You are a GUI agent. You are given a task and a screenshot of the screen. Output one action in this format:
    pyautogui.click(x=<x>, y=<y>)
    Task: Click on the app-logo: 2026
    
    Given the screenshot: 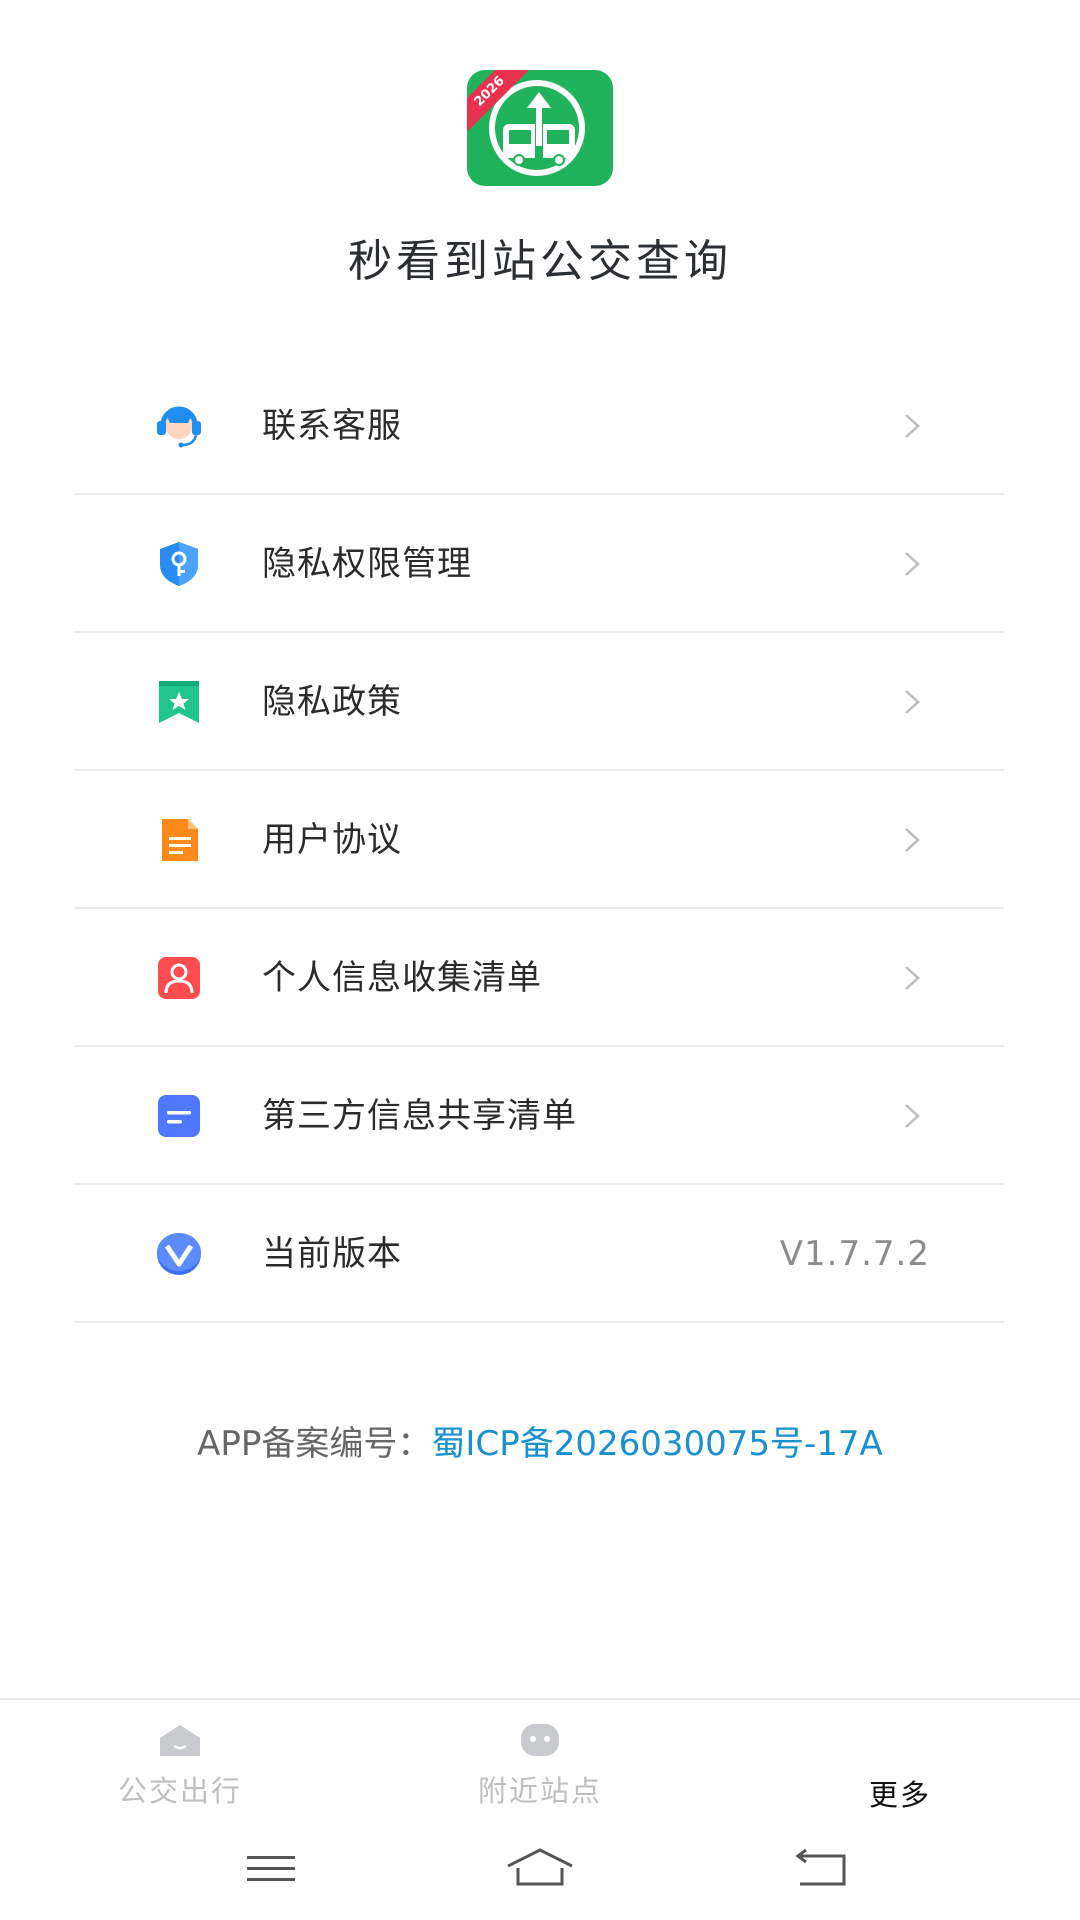 What is the action you would take?
    pyautogui.click(x=540, y=129)
    